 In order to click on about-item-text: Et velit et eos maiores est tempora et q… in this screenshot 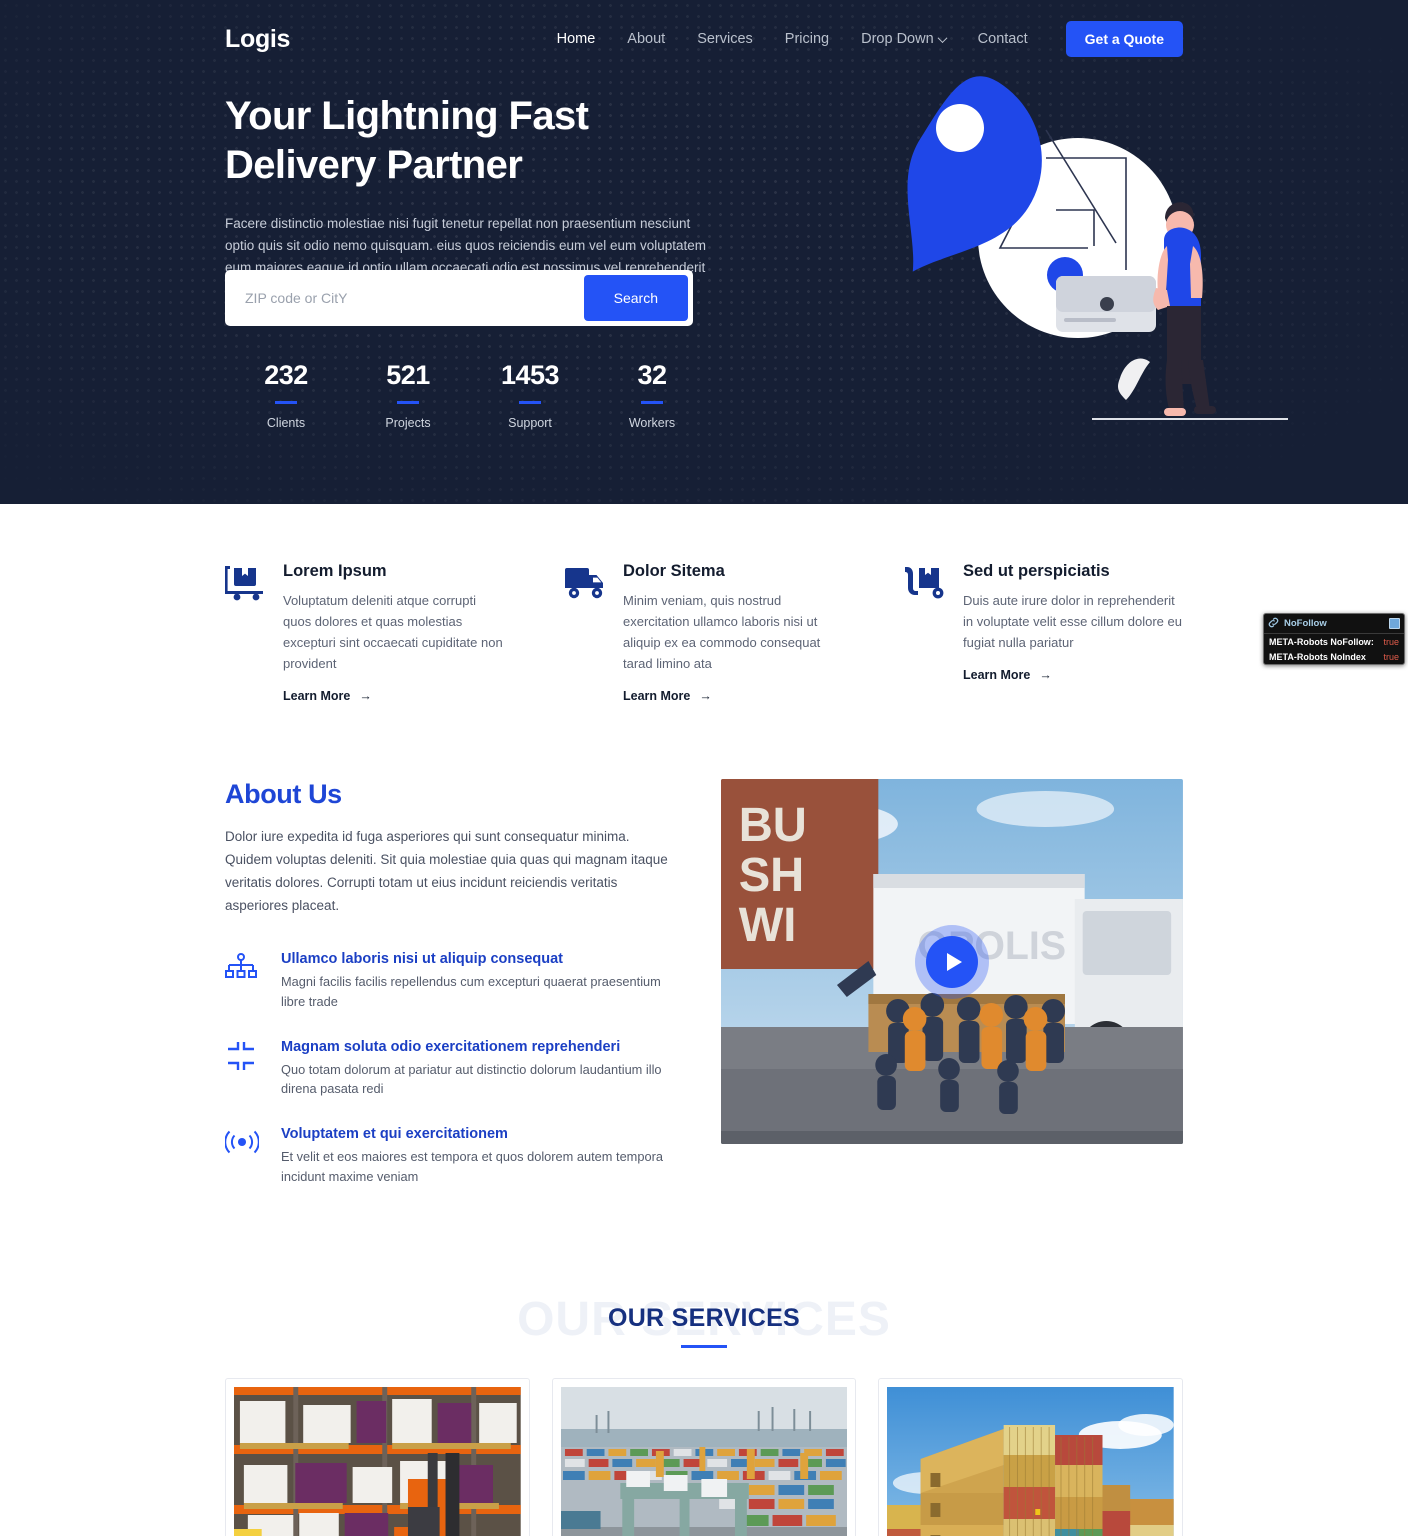, I will do `click(472, 1167)`.